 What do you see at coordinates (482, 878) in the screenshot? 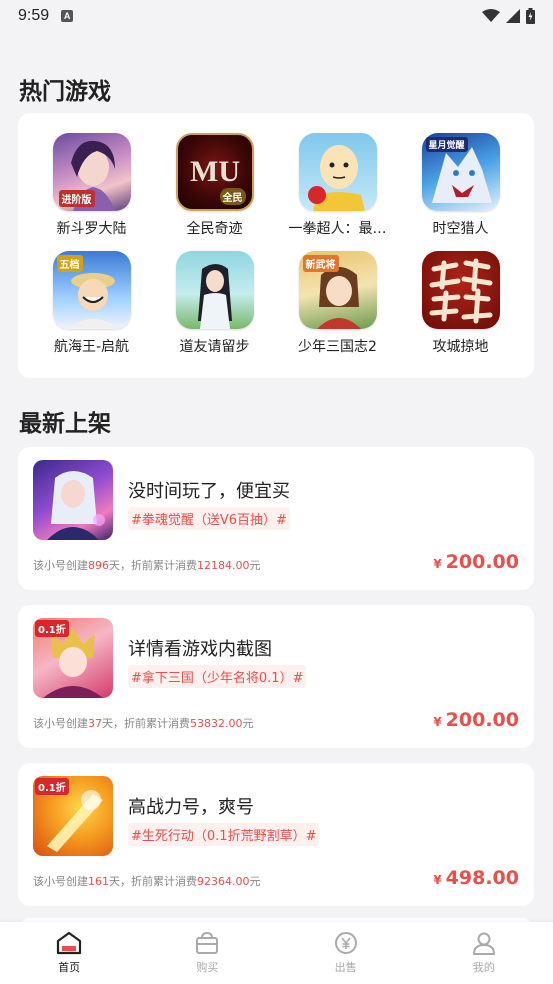
I see `price-value: 498.00` at bounding box center [482, 878].